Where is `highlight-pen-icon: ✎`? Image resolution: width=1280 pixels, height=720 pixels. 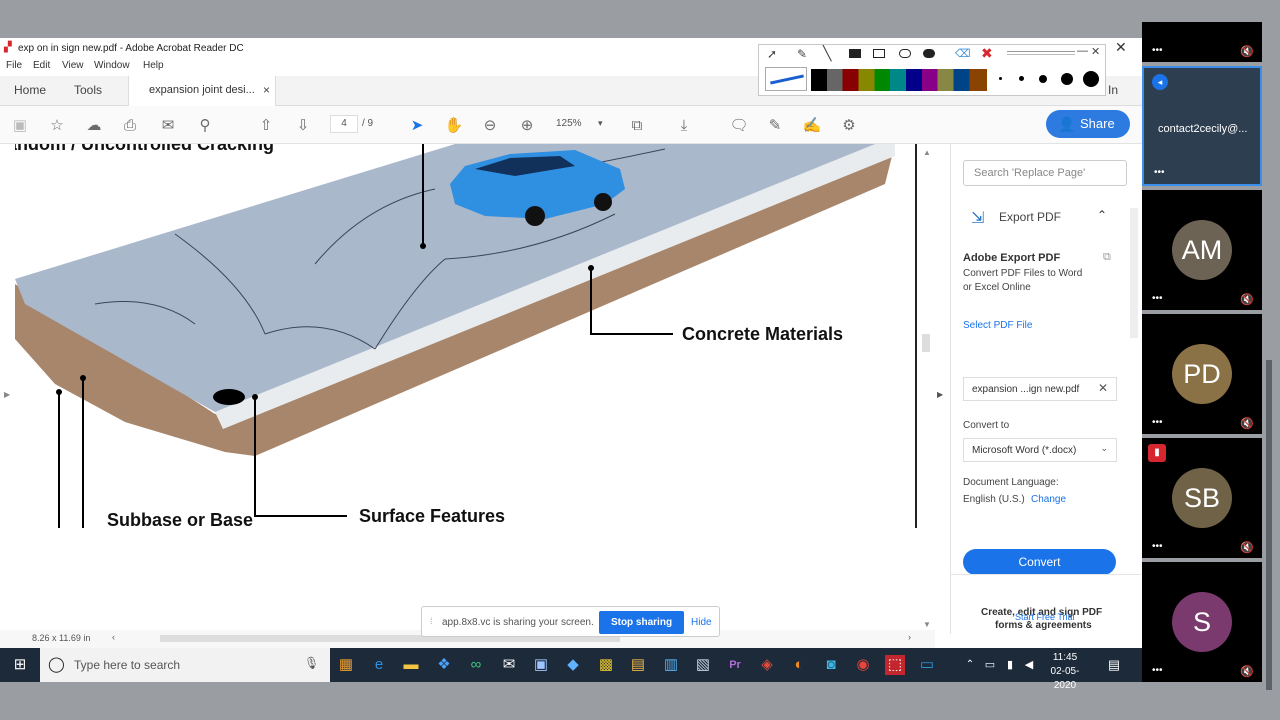
highlight-pen-icon: ✎ is located at coordinates (775, 126).